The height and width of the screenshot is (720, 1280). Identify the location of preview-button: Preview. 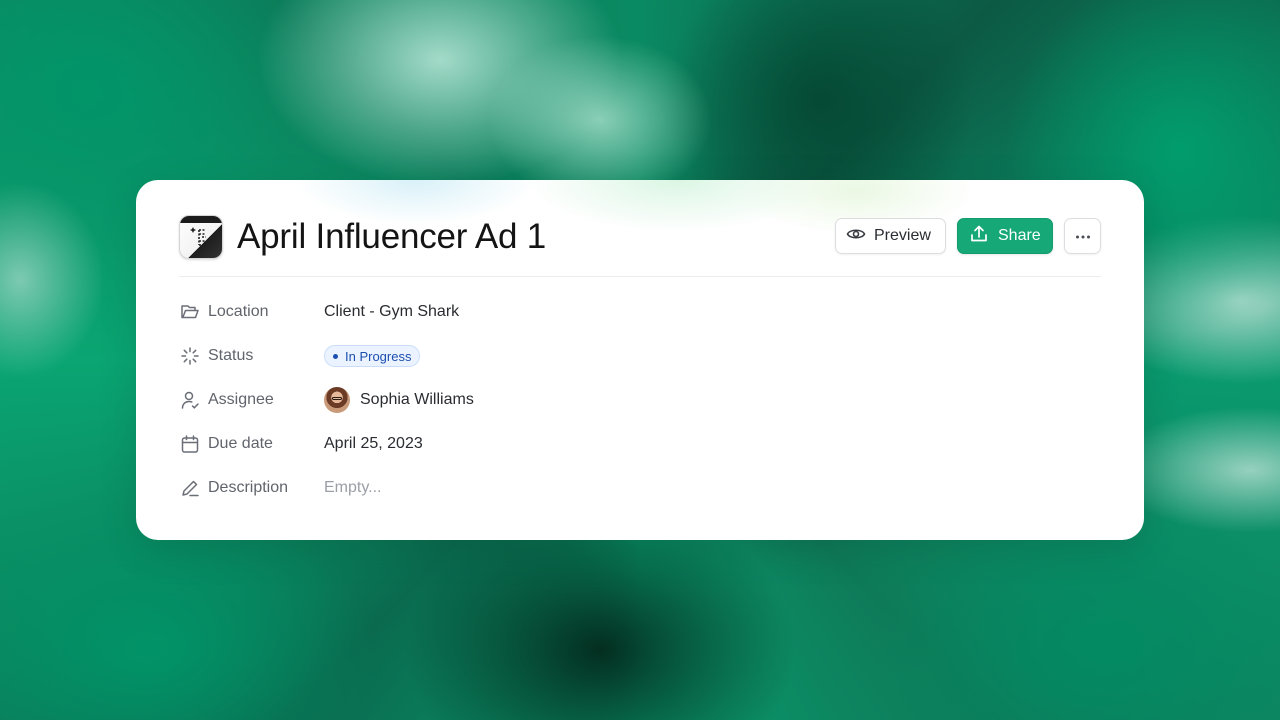
(890, 236).